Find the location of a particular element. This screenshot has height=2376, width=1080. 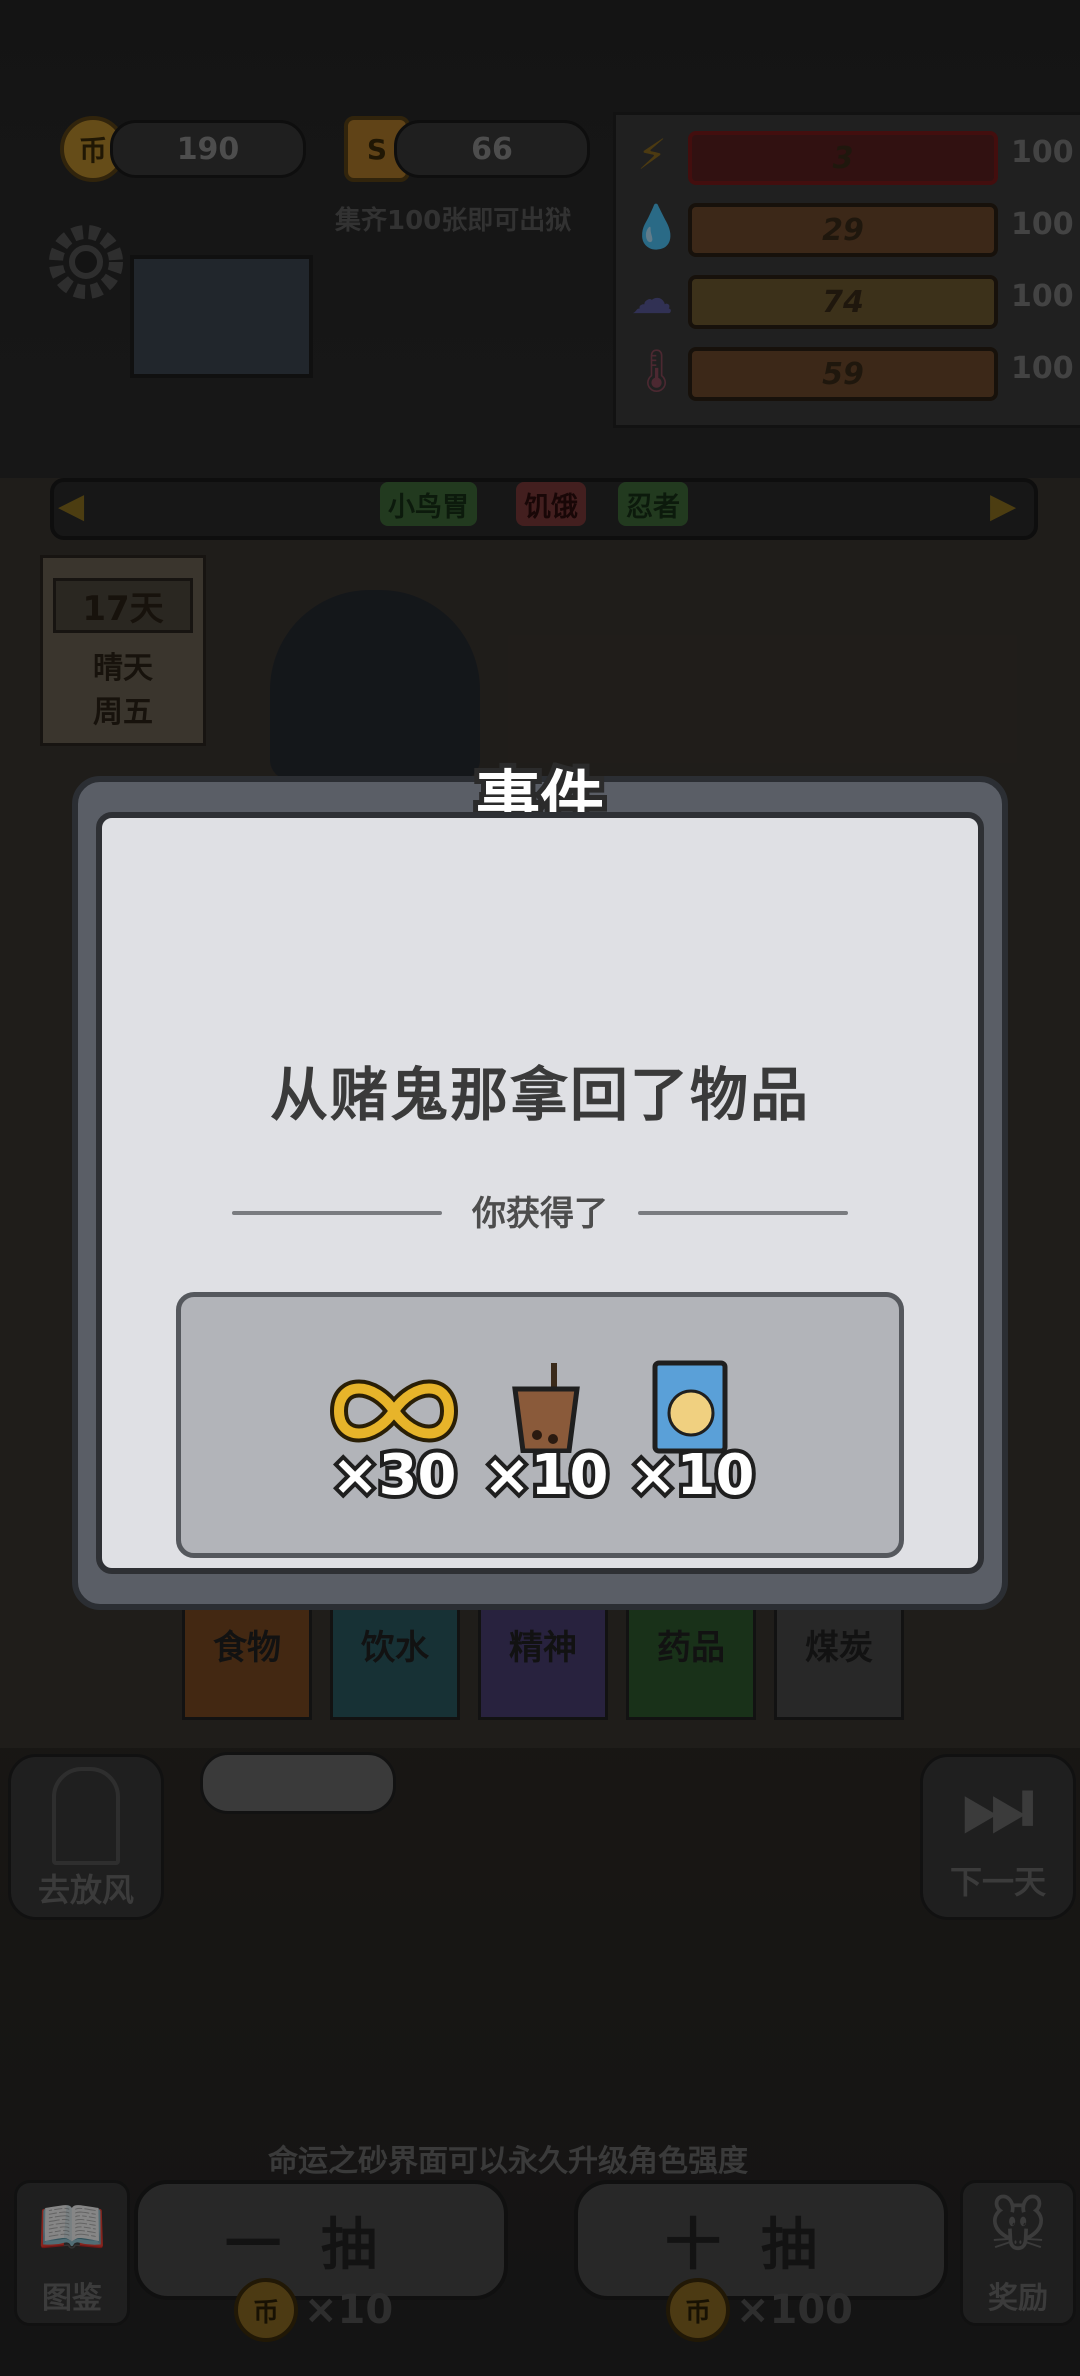

temperature-bar: 59 is located at coordinates (843, 374).